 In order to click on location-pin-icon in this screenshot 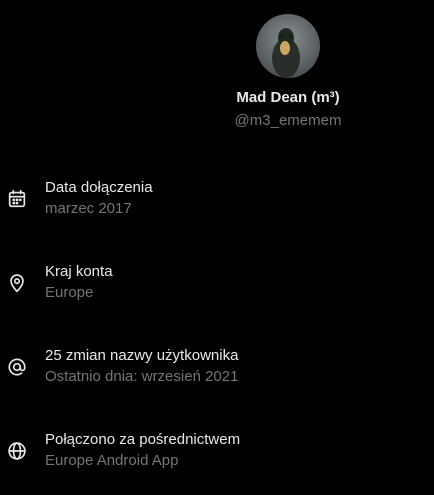, I will do `click(17, 283)`.